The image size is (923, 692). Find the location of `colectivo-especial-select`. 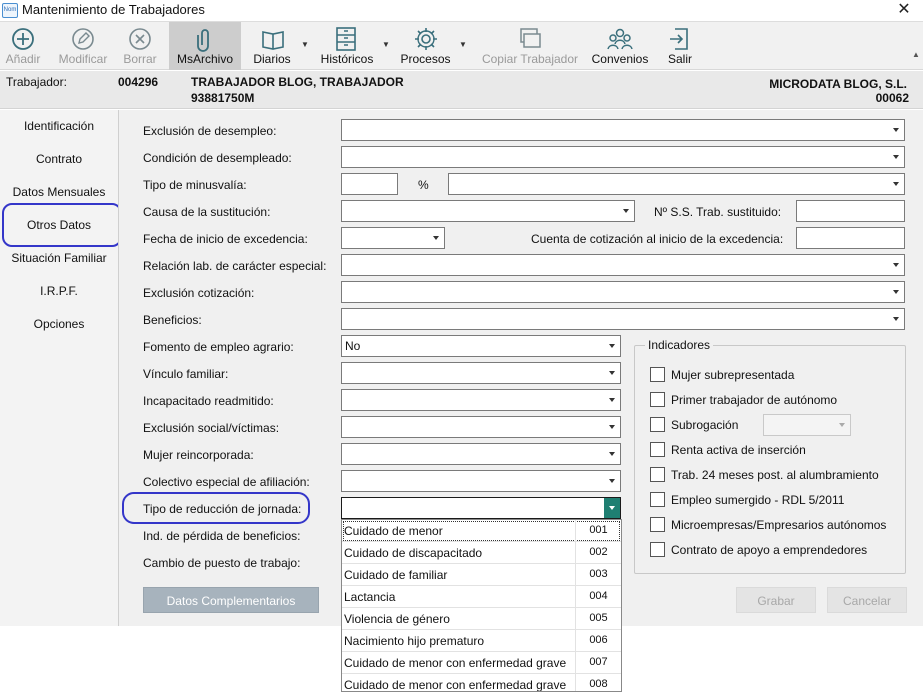

colectivo-especial-select is located at coordinates (481, 481).